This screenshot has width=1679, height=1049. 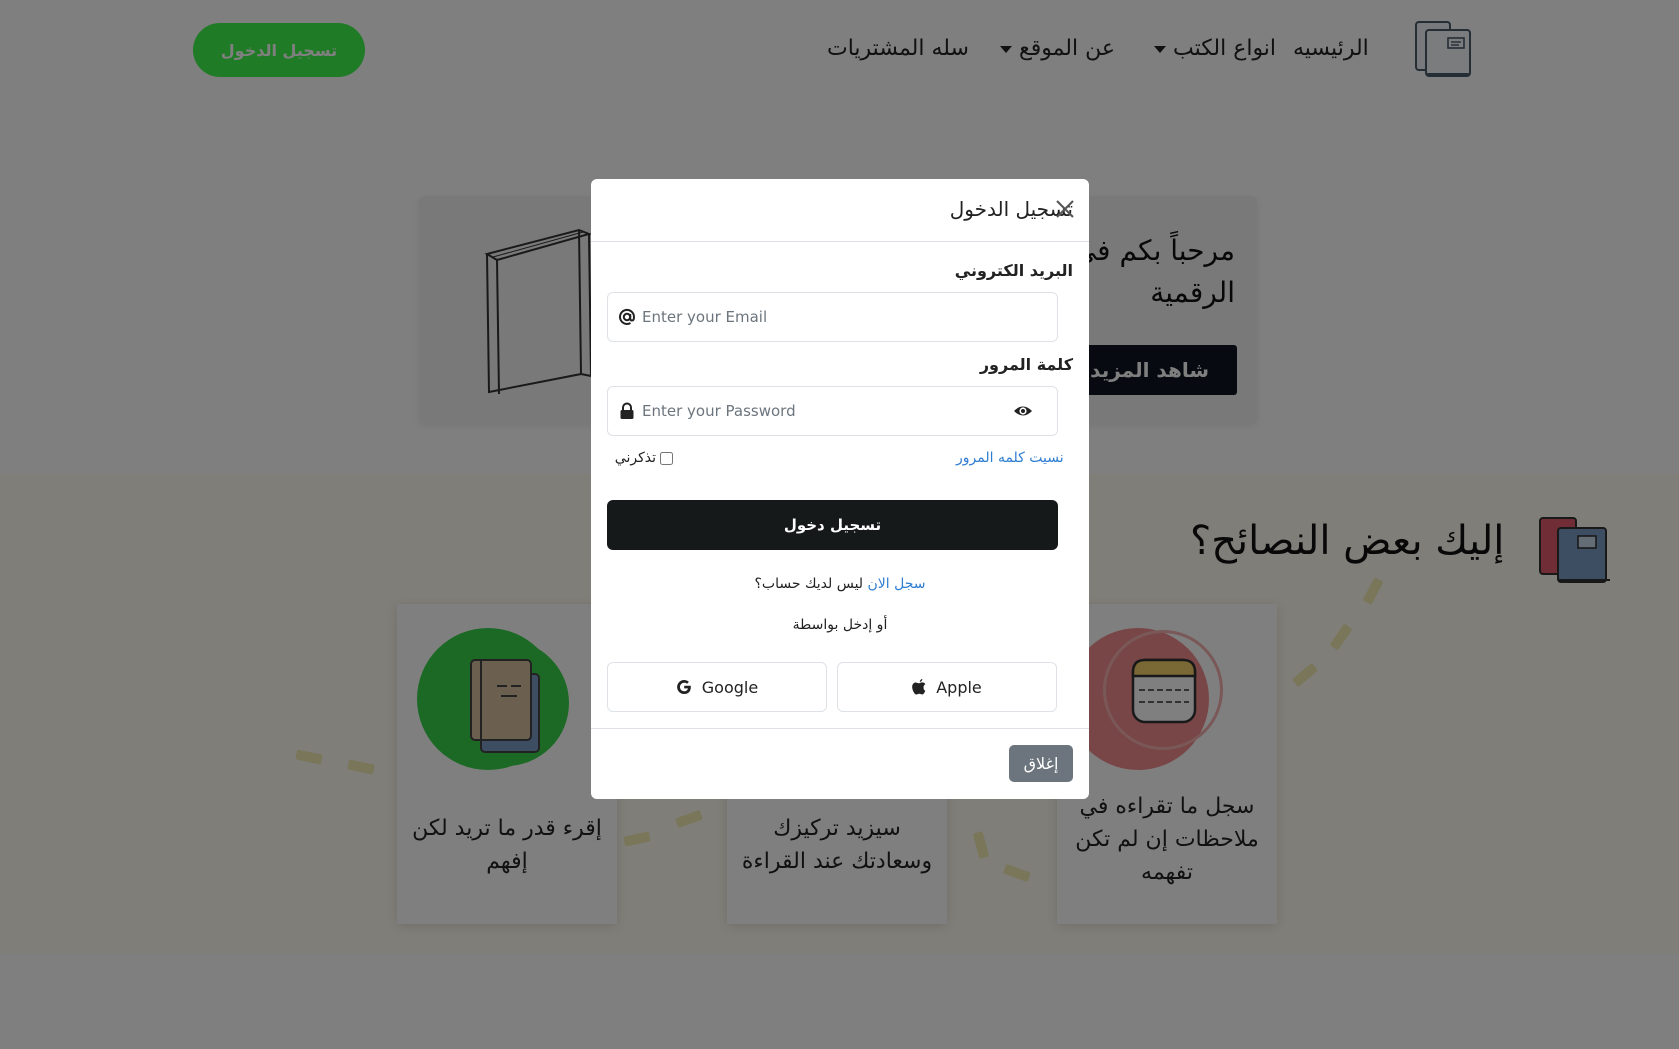 I want to click on apple-button-label: Apple, so click(x=959, y=687).